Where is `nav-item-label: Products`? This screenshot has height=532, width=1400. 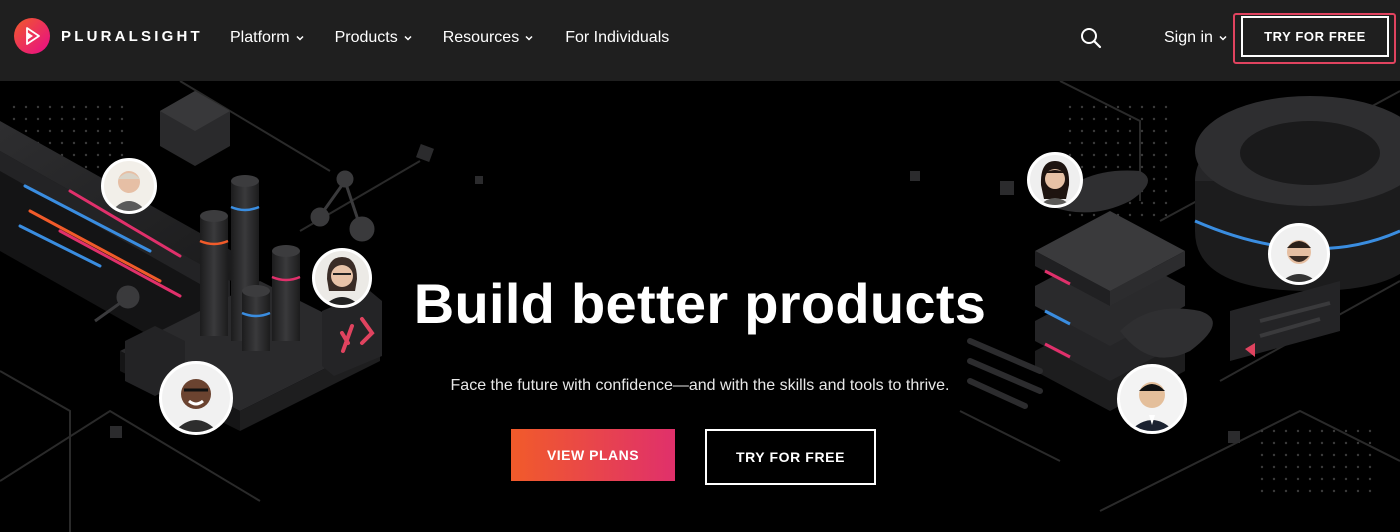
nav-item-label: Products is located at coordinates (366, 37).